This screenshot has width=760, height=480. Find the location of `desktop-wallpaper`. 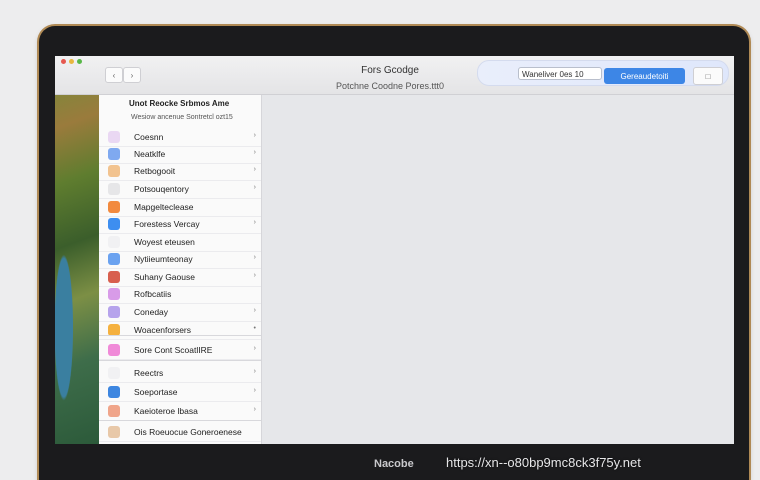

desktop-wallpaper is located at coordinates (77, 250).